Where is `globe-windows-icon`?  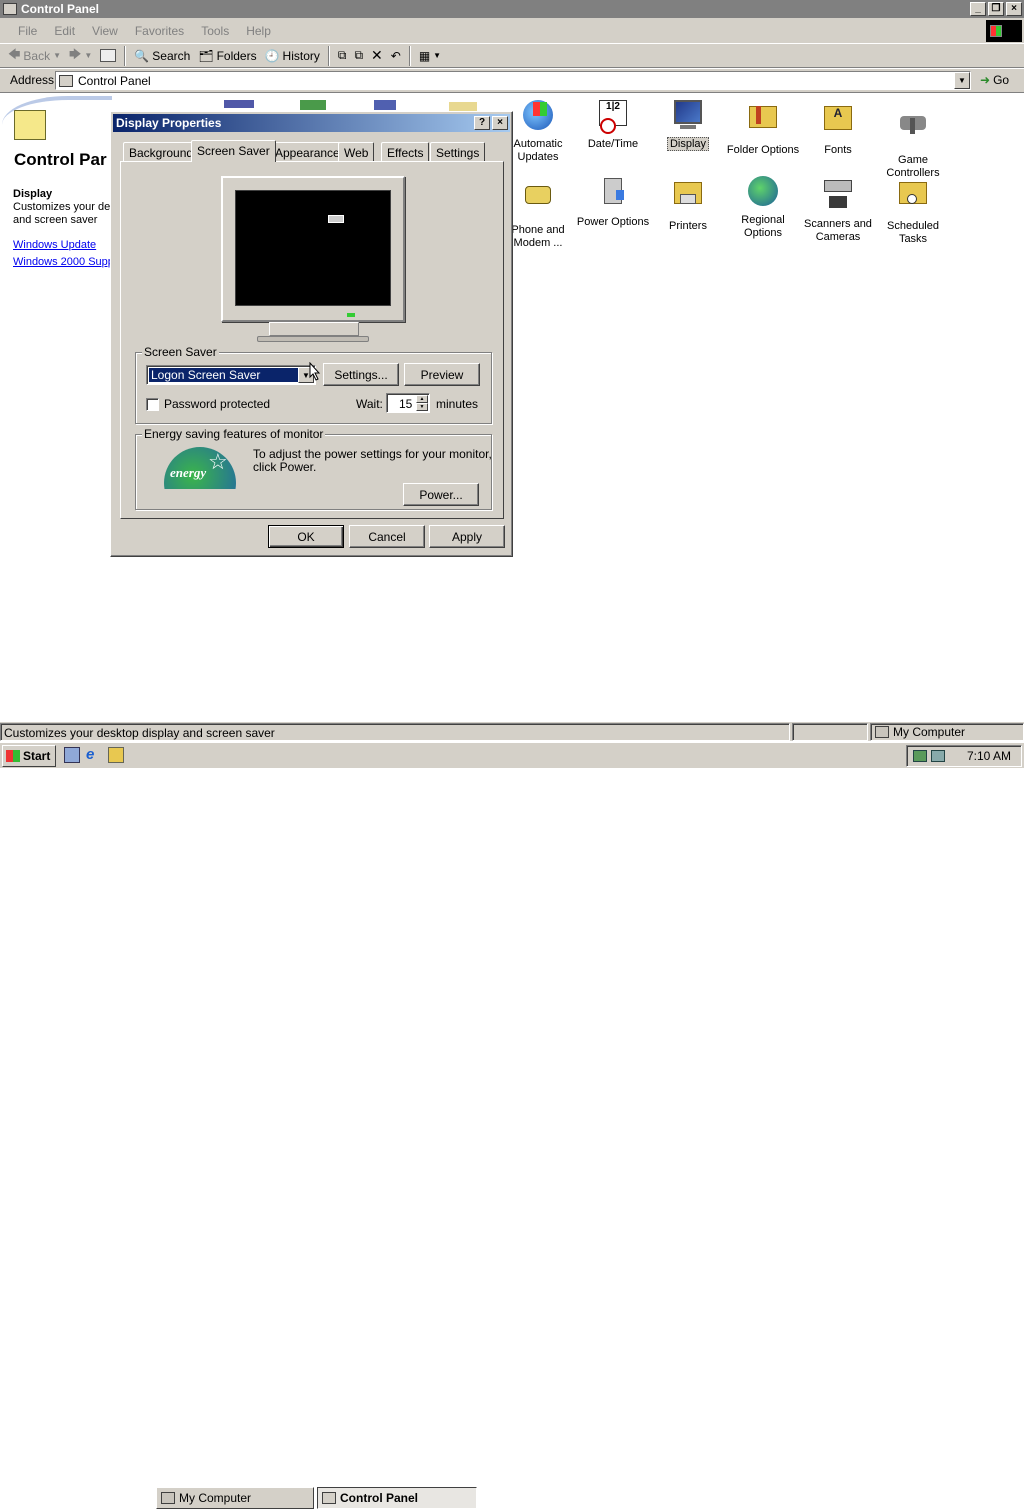 globe-windows-icon is located at coordinates (538, 117).